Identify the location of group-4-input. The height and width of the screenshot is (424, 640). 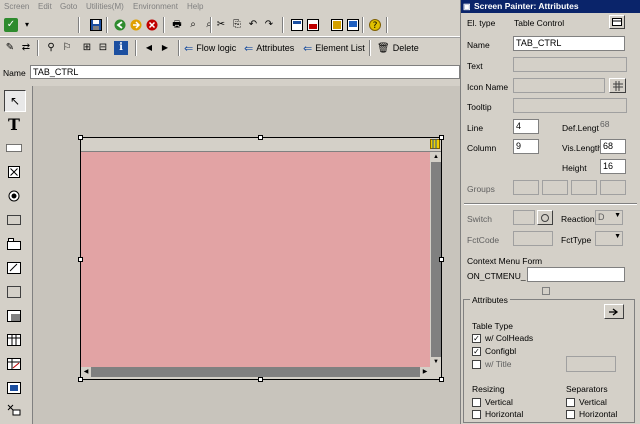
(613, 187).